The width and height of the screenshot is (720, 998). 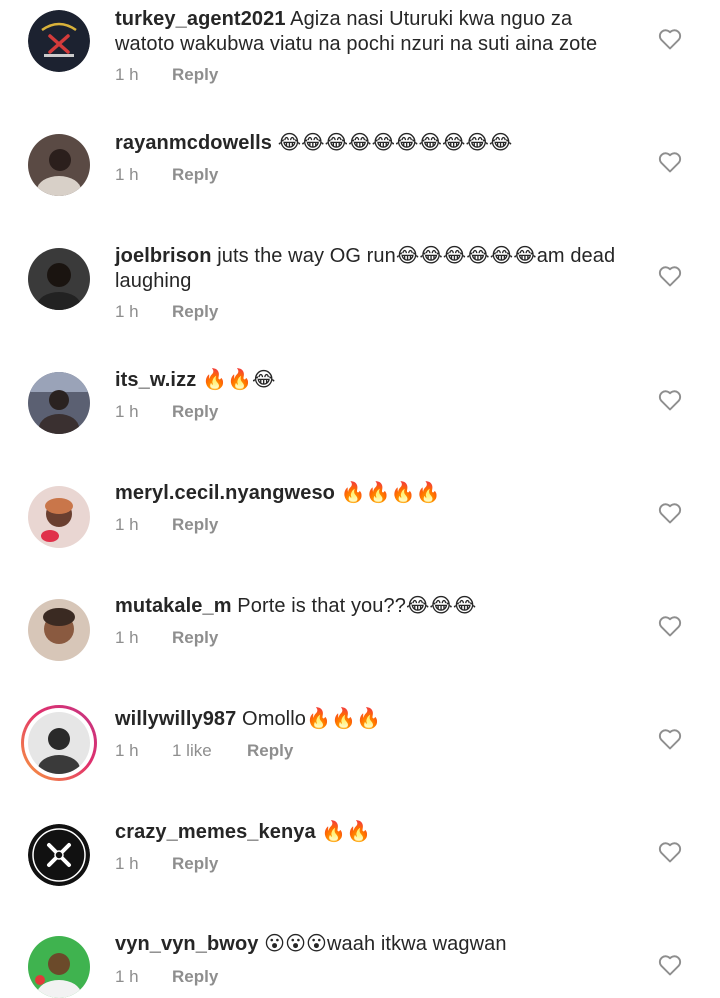 What do you see at coordinates (200, 19) in the screenshot?
I see `comment-username: turkey_agent2021` at bounding box center [200, 19].